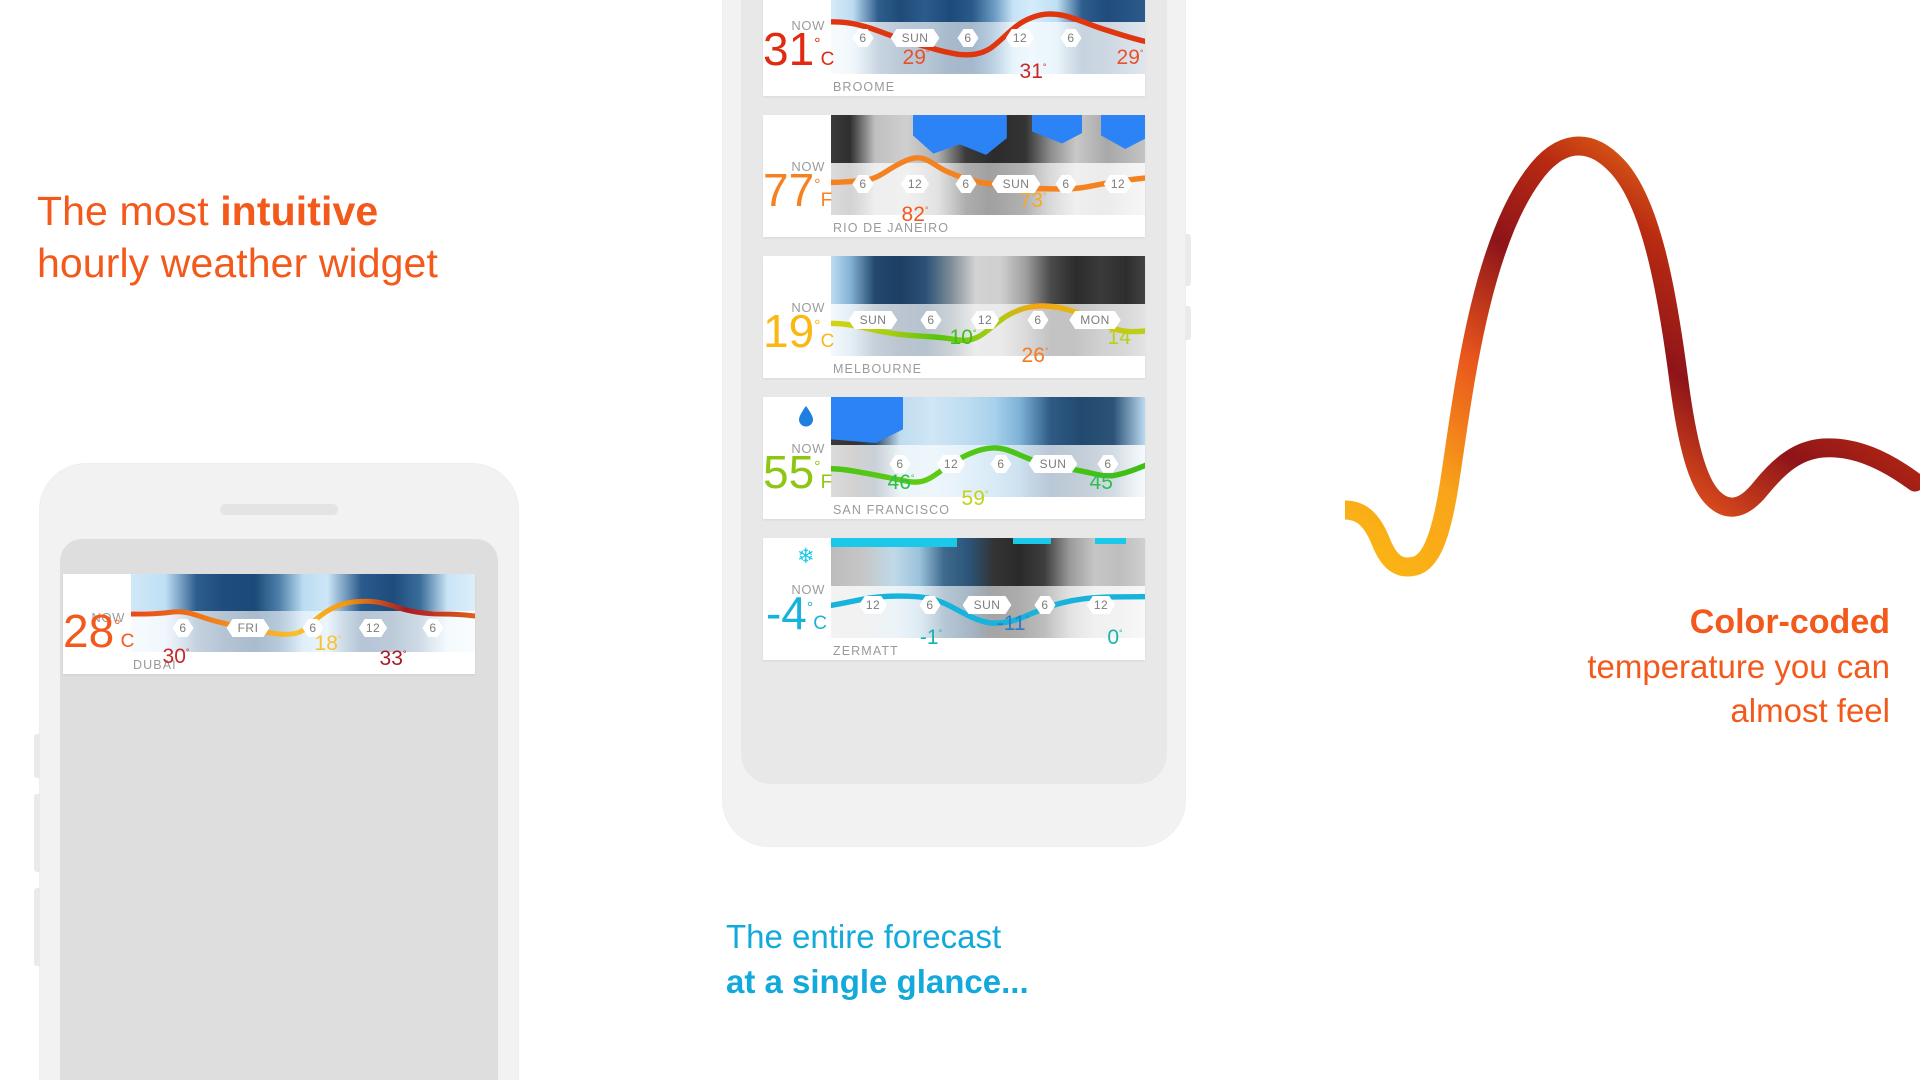 The height and width of the screenshot is (1080, 1920). I want to click on temperature-line-dubai, so click(303, 617).